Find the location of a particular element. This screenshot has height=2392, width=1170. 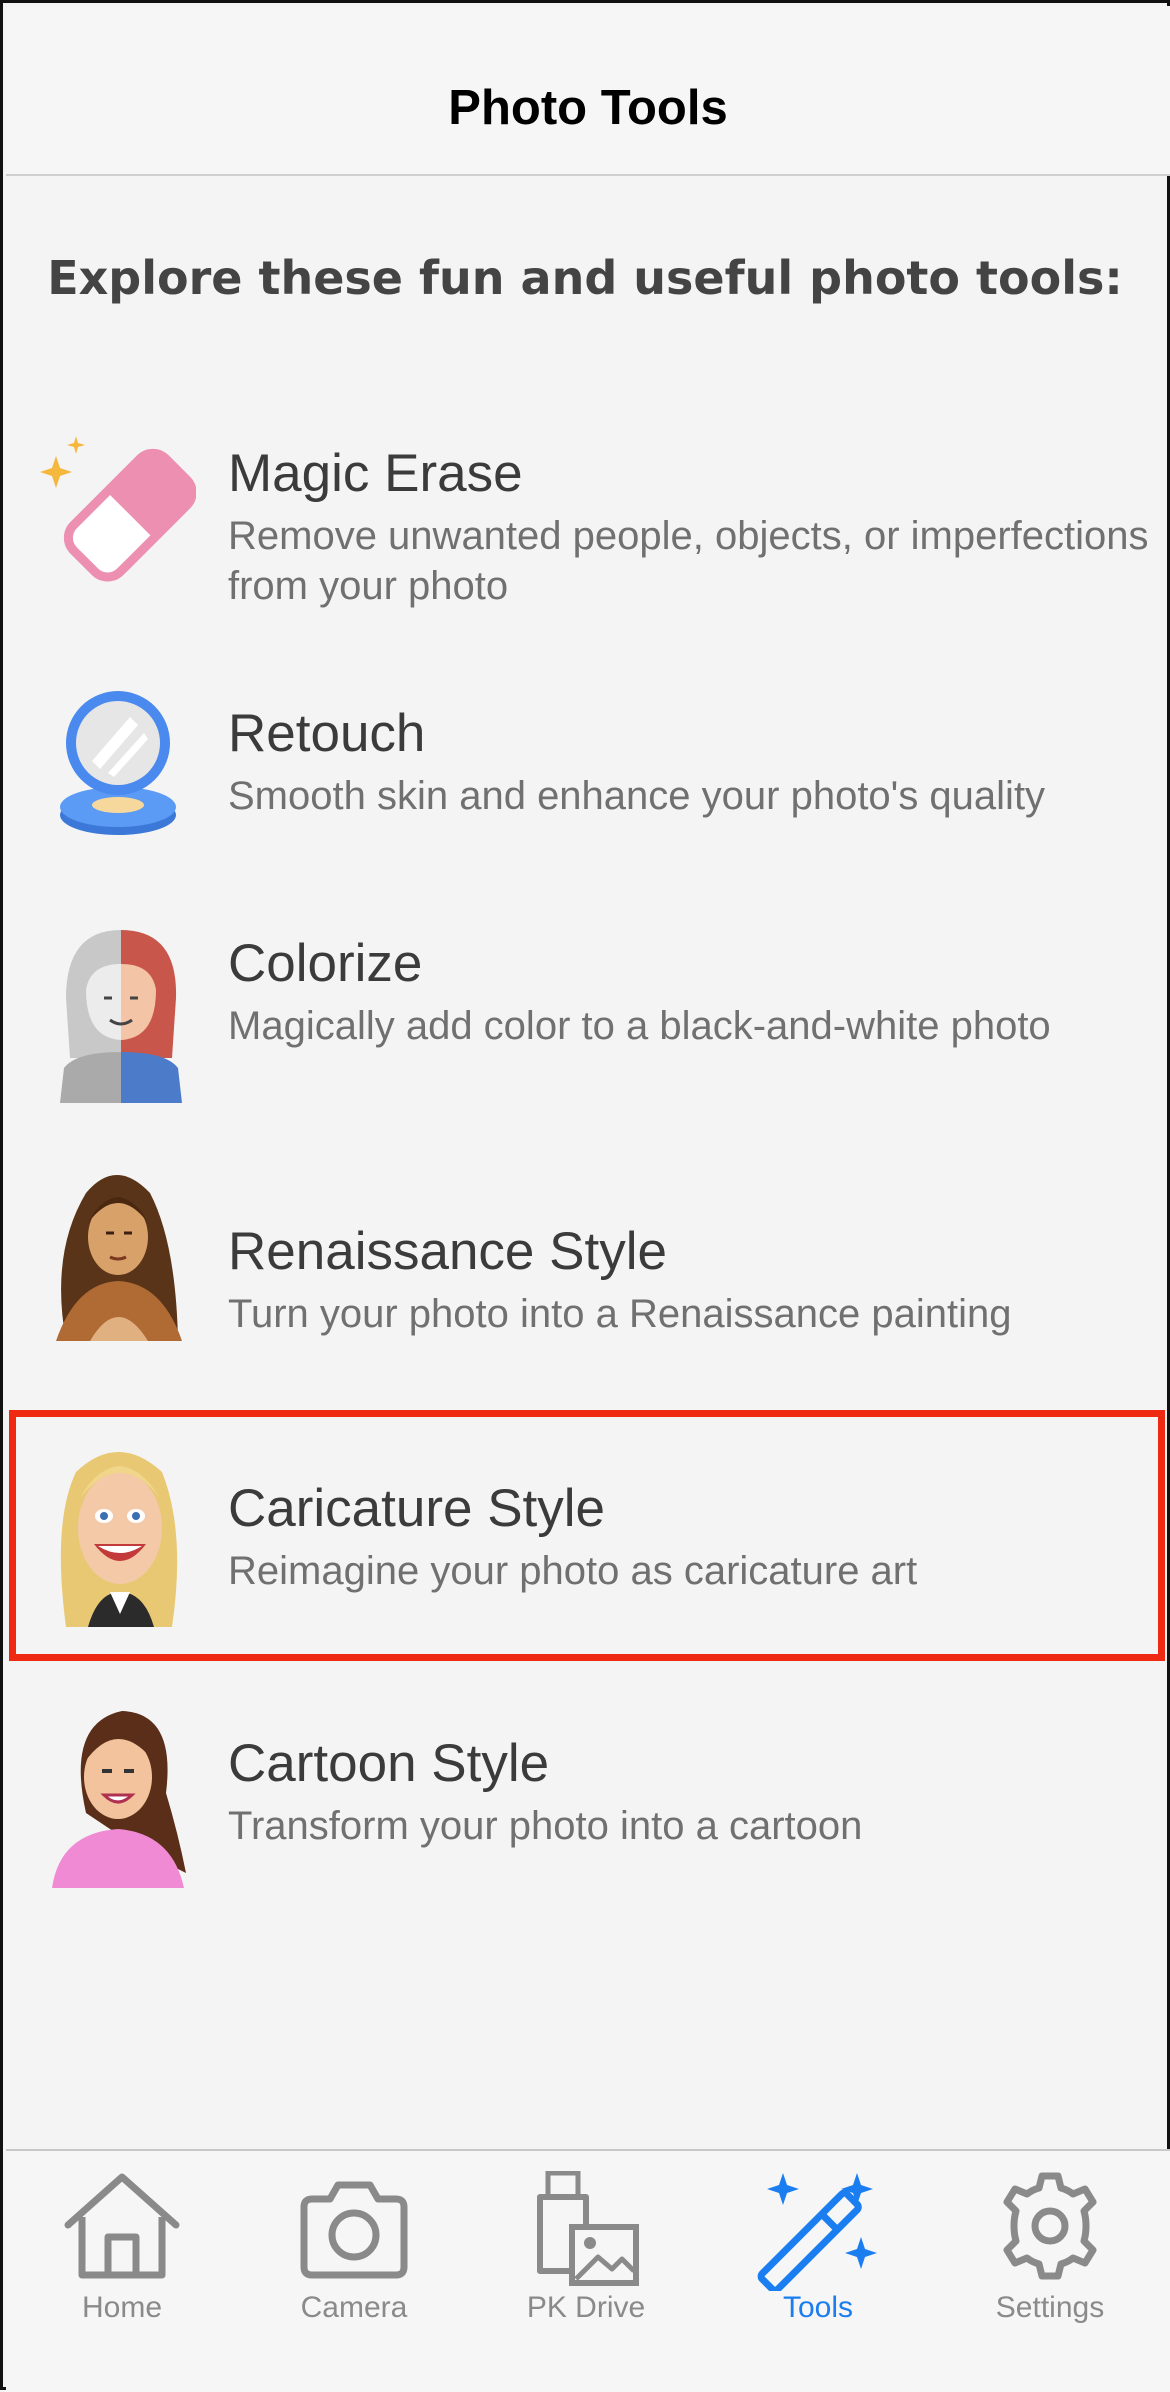

tab-label: Tools is located at coordinates (818, 2307).